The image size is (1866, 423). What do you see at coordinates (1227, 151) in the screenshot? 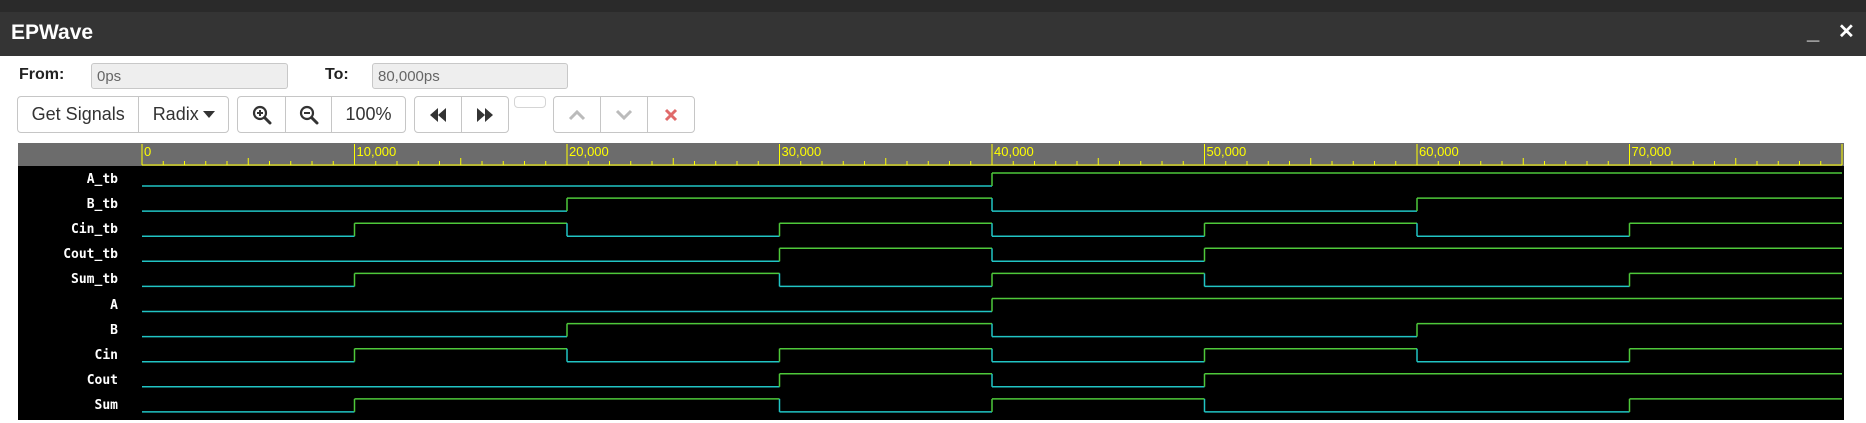
I see `tick-label: 50,000` at bounding box center [1227, 151].